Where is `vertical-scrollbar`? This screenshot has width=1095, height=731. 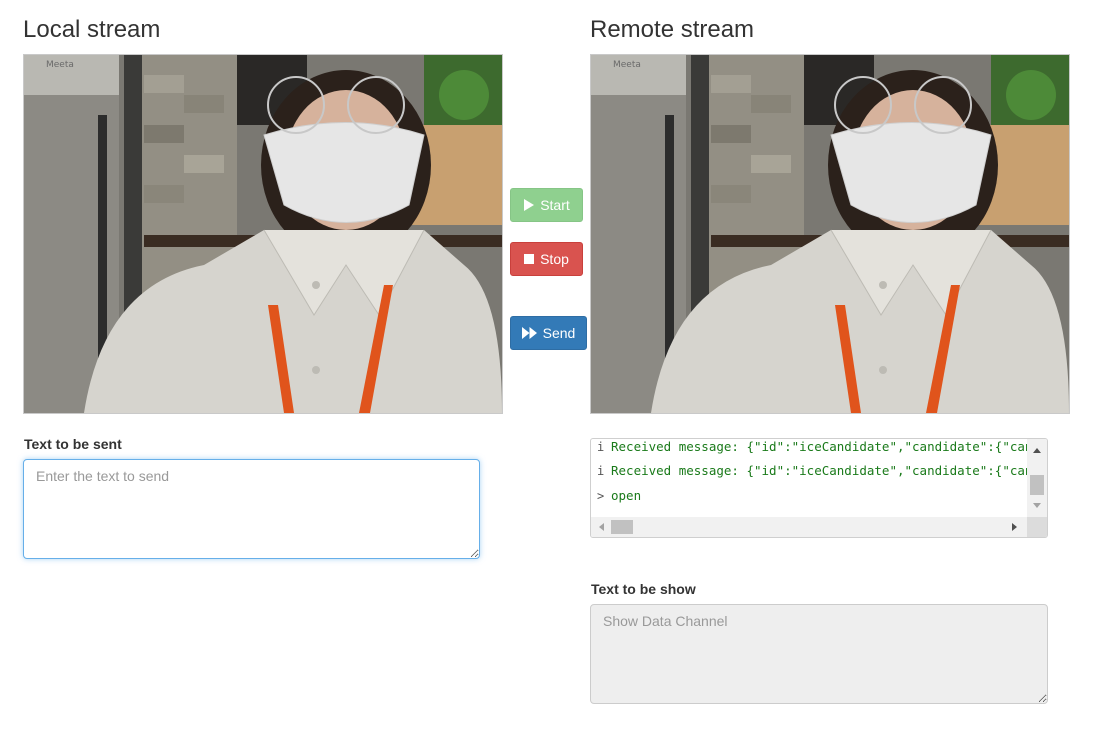
vertical-scrollbar is located at coordinates (1037, 478).